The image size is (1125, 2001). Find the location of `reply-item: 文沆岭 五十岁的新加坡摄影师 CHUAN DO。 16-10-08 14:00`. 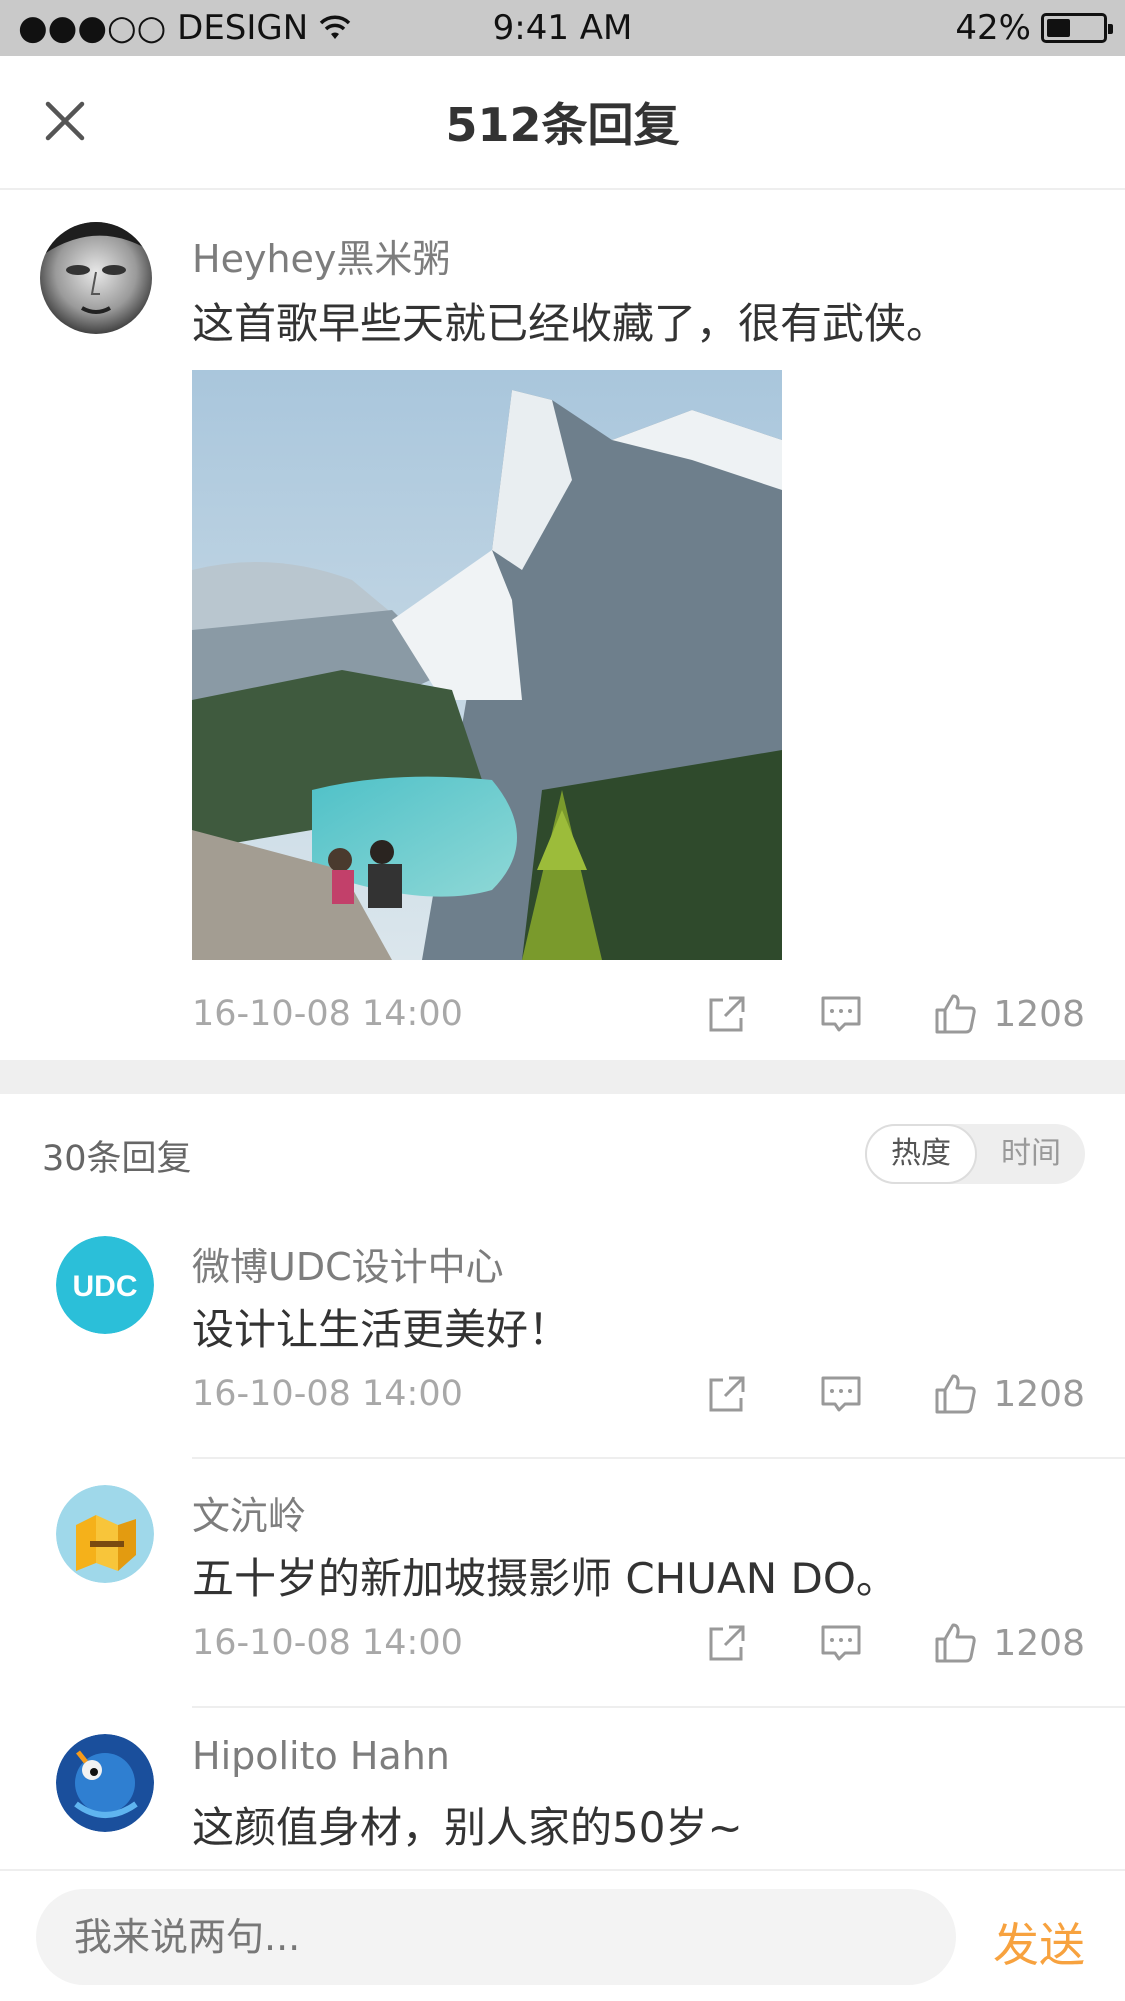

reply-item: 文沆岭 五十岁的新加坡摄影师 CHUAN DO。 16-10-08 14:00 is located at coordinates (562, 1583).